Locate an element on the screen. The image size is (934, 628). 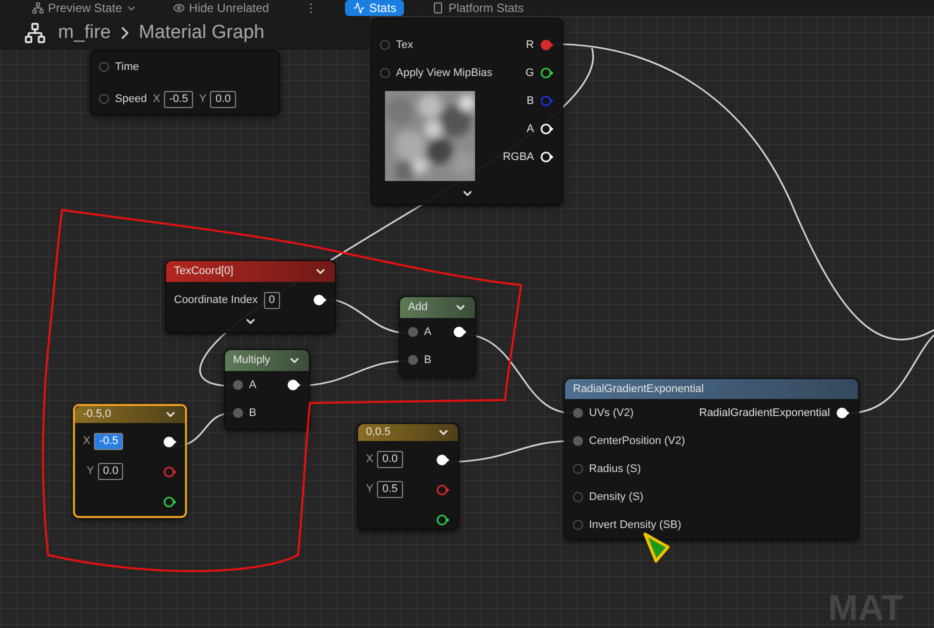
node-header: TexCoord[0] is located at coordinates (250, 271).